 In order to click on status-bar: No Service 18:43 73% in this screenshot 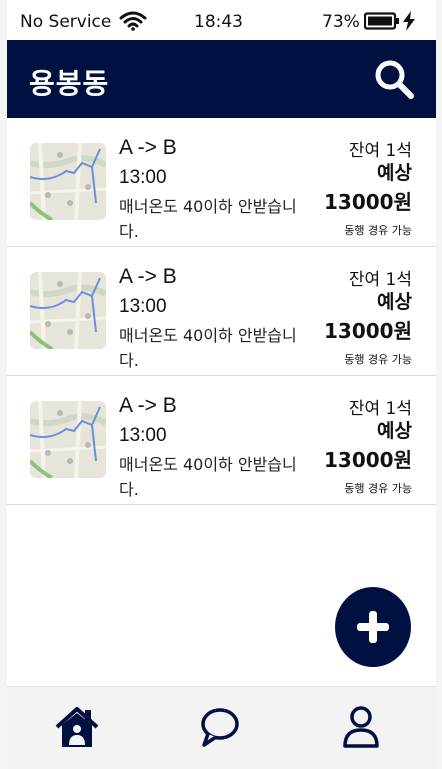, I will do `click(221, 20)`.